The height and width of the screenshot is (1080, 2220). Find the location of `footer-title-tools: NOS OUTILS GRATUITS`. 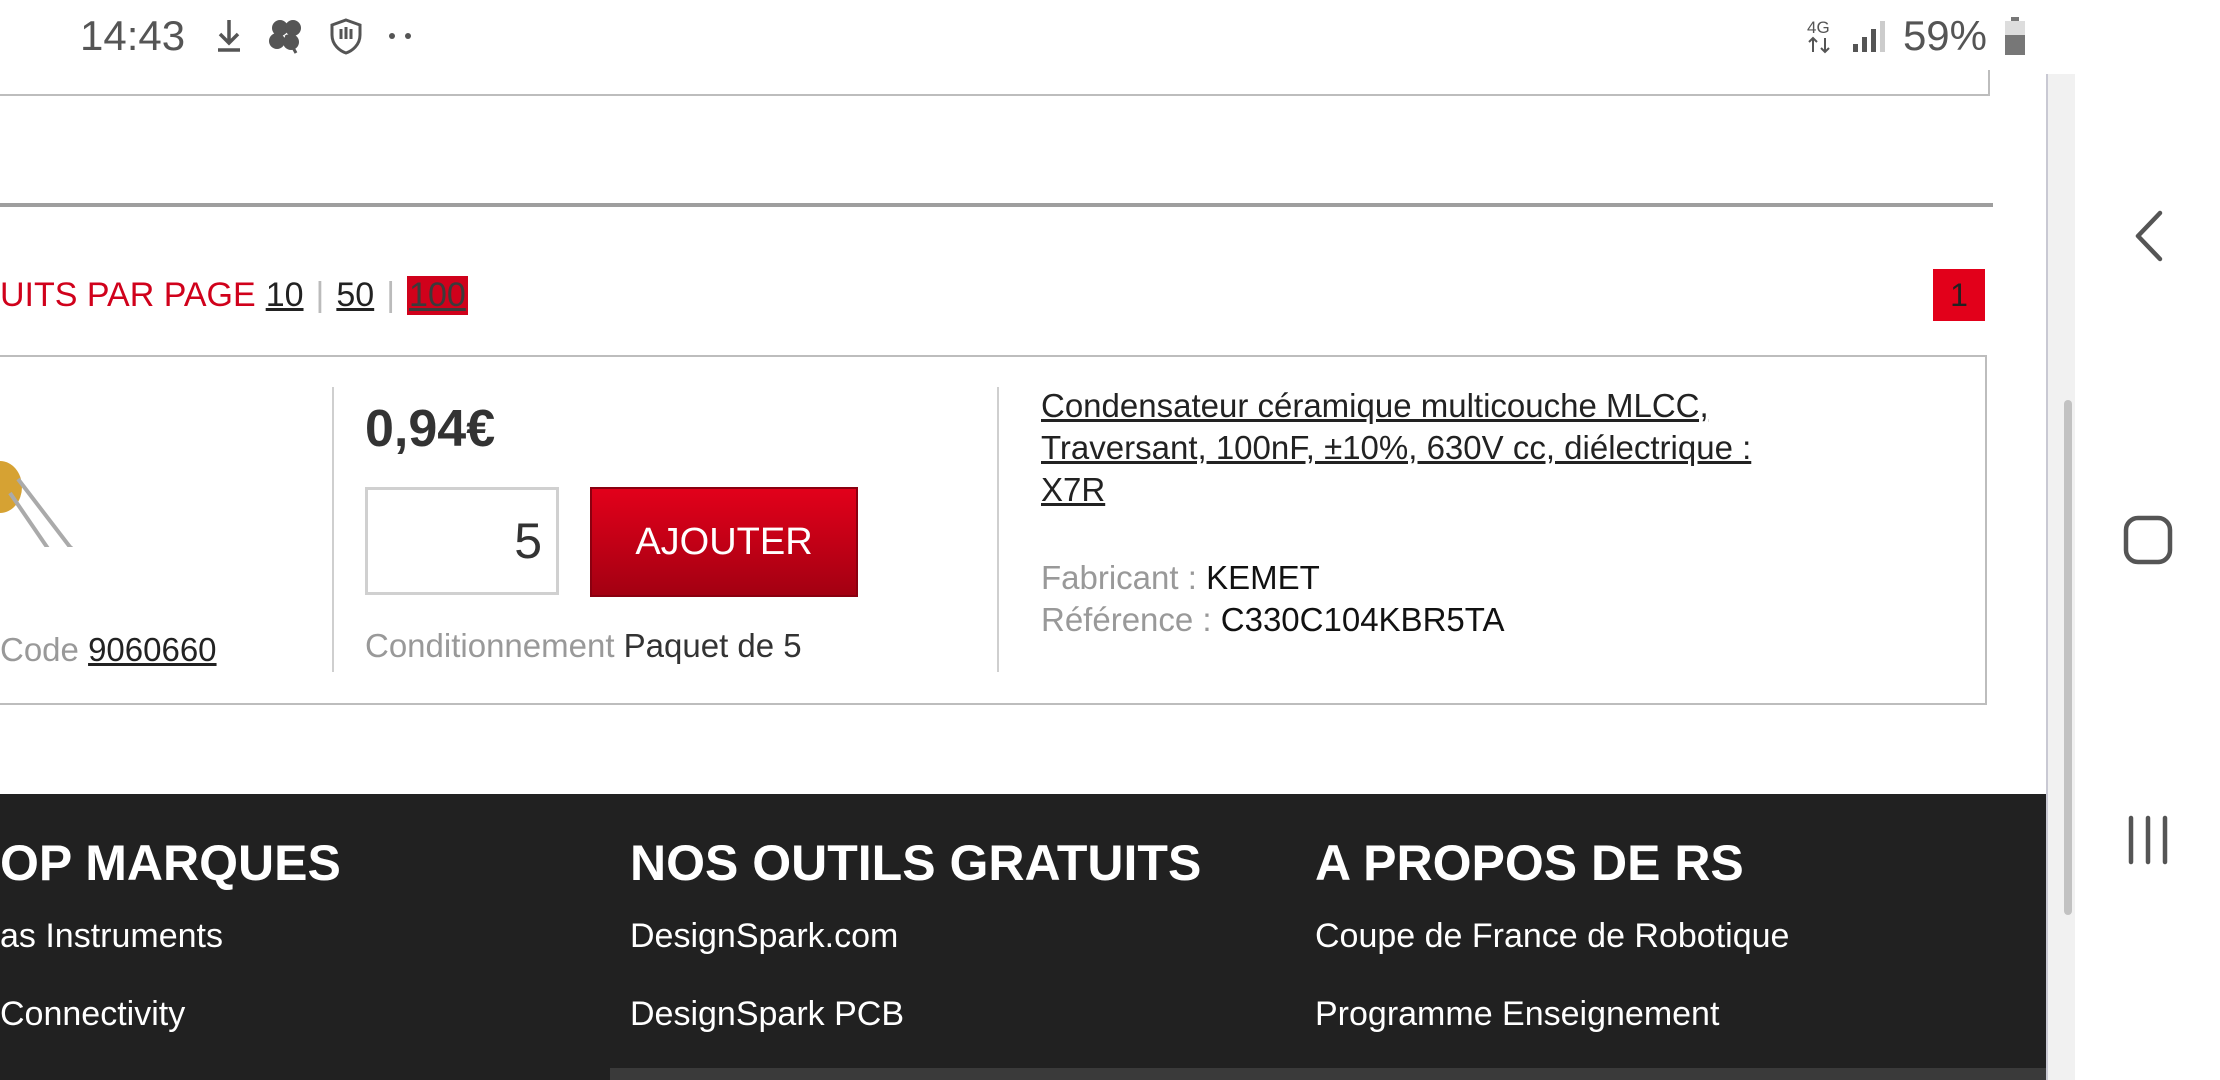

footer-title-tools: NOS OUTILS GRATUITS is located at coordinates (916, 863).